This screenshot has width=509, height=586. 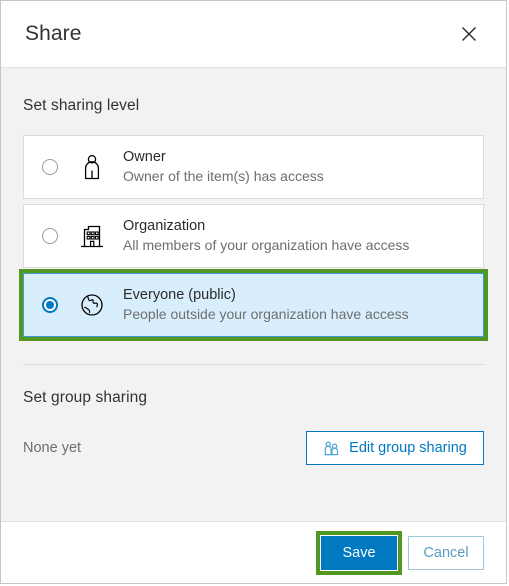 I want to click on radio-everyone, so click(x=50, y=305).